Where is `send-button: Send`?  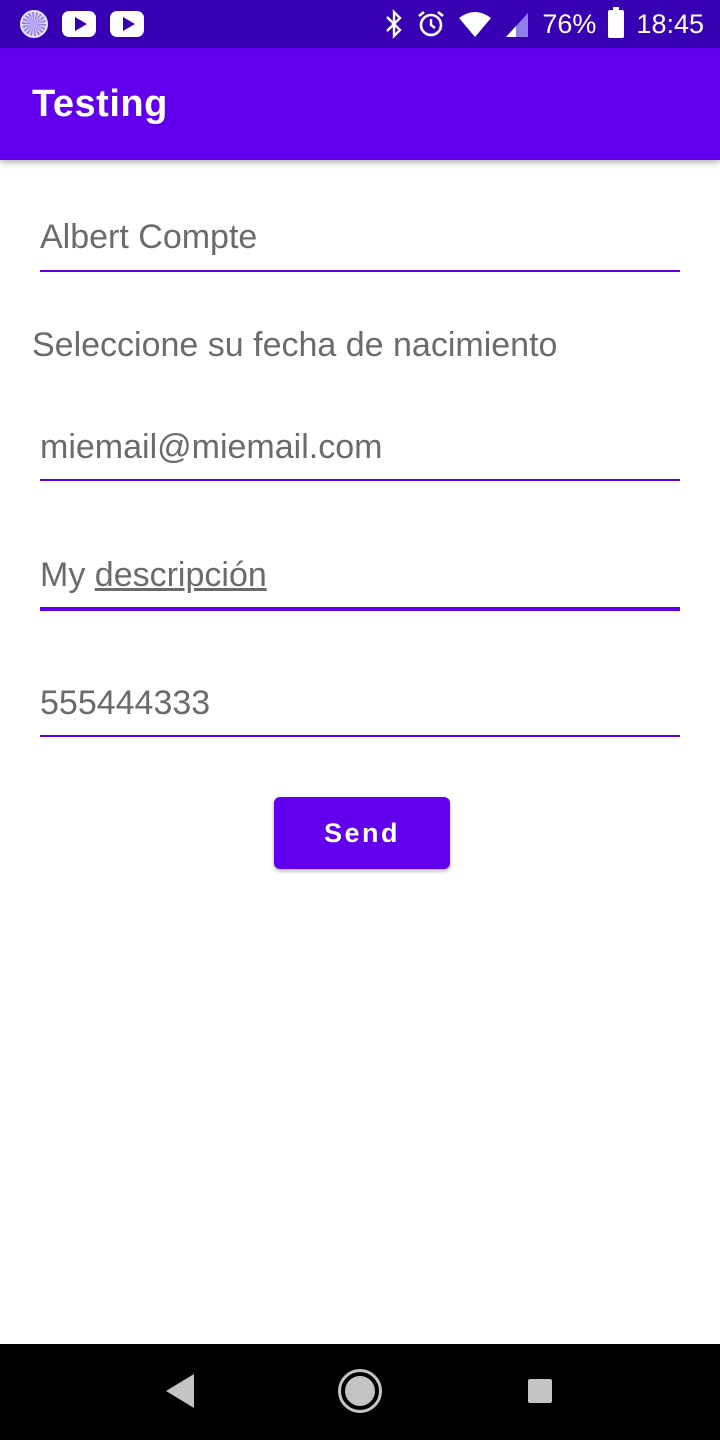 send-button: Send is located at coordinates (362, 833).